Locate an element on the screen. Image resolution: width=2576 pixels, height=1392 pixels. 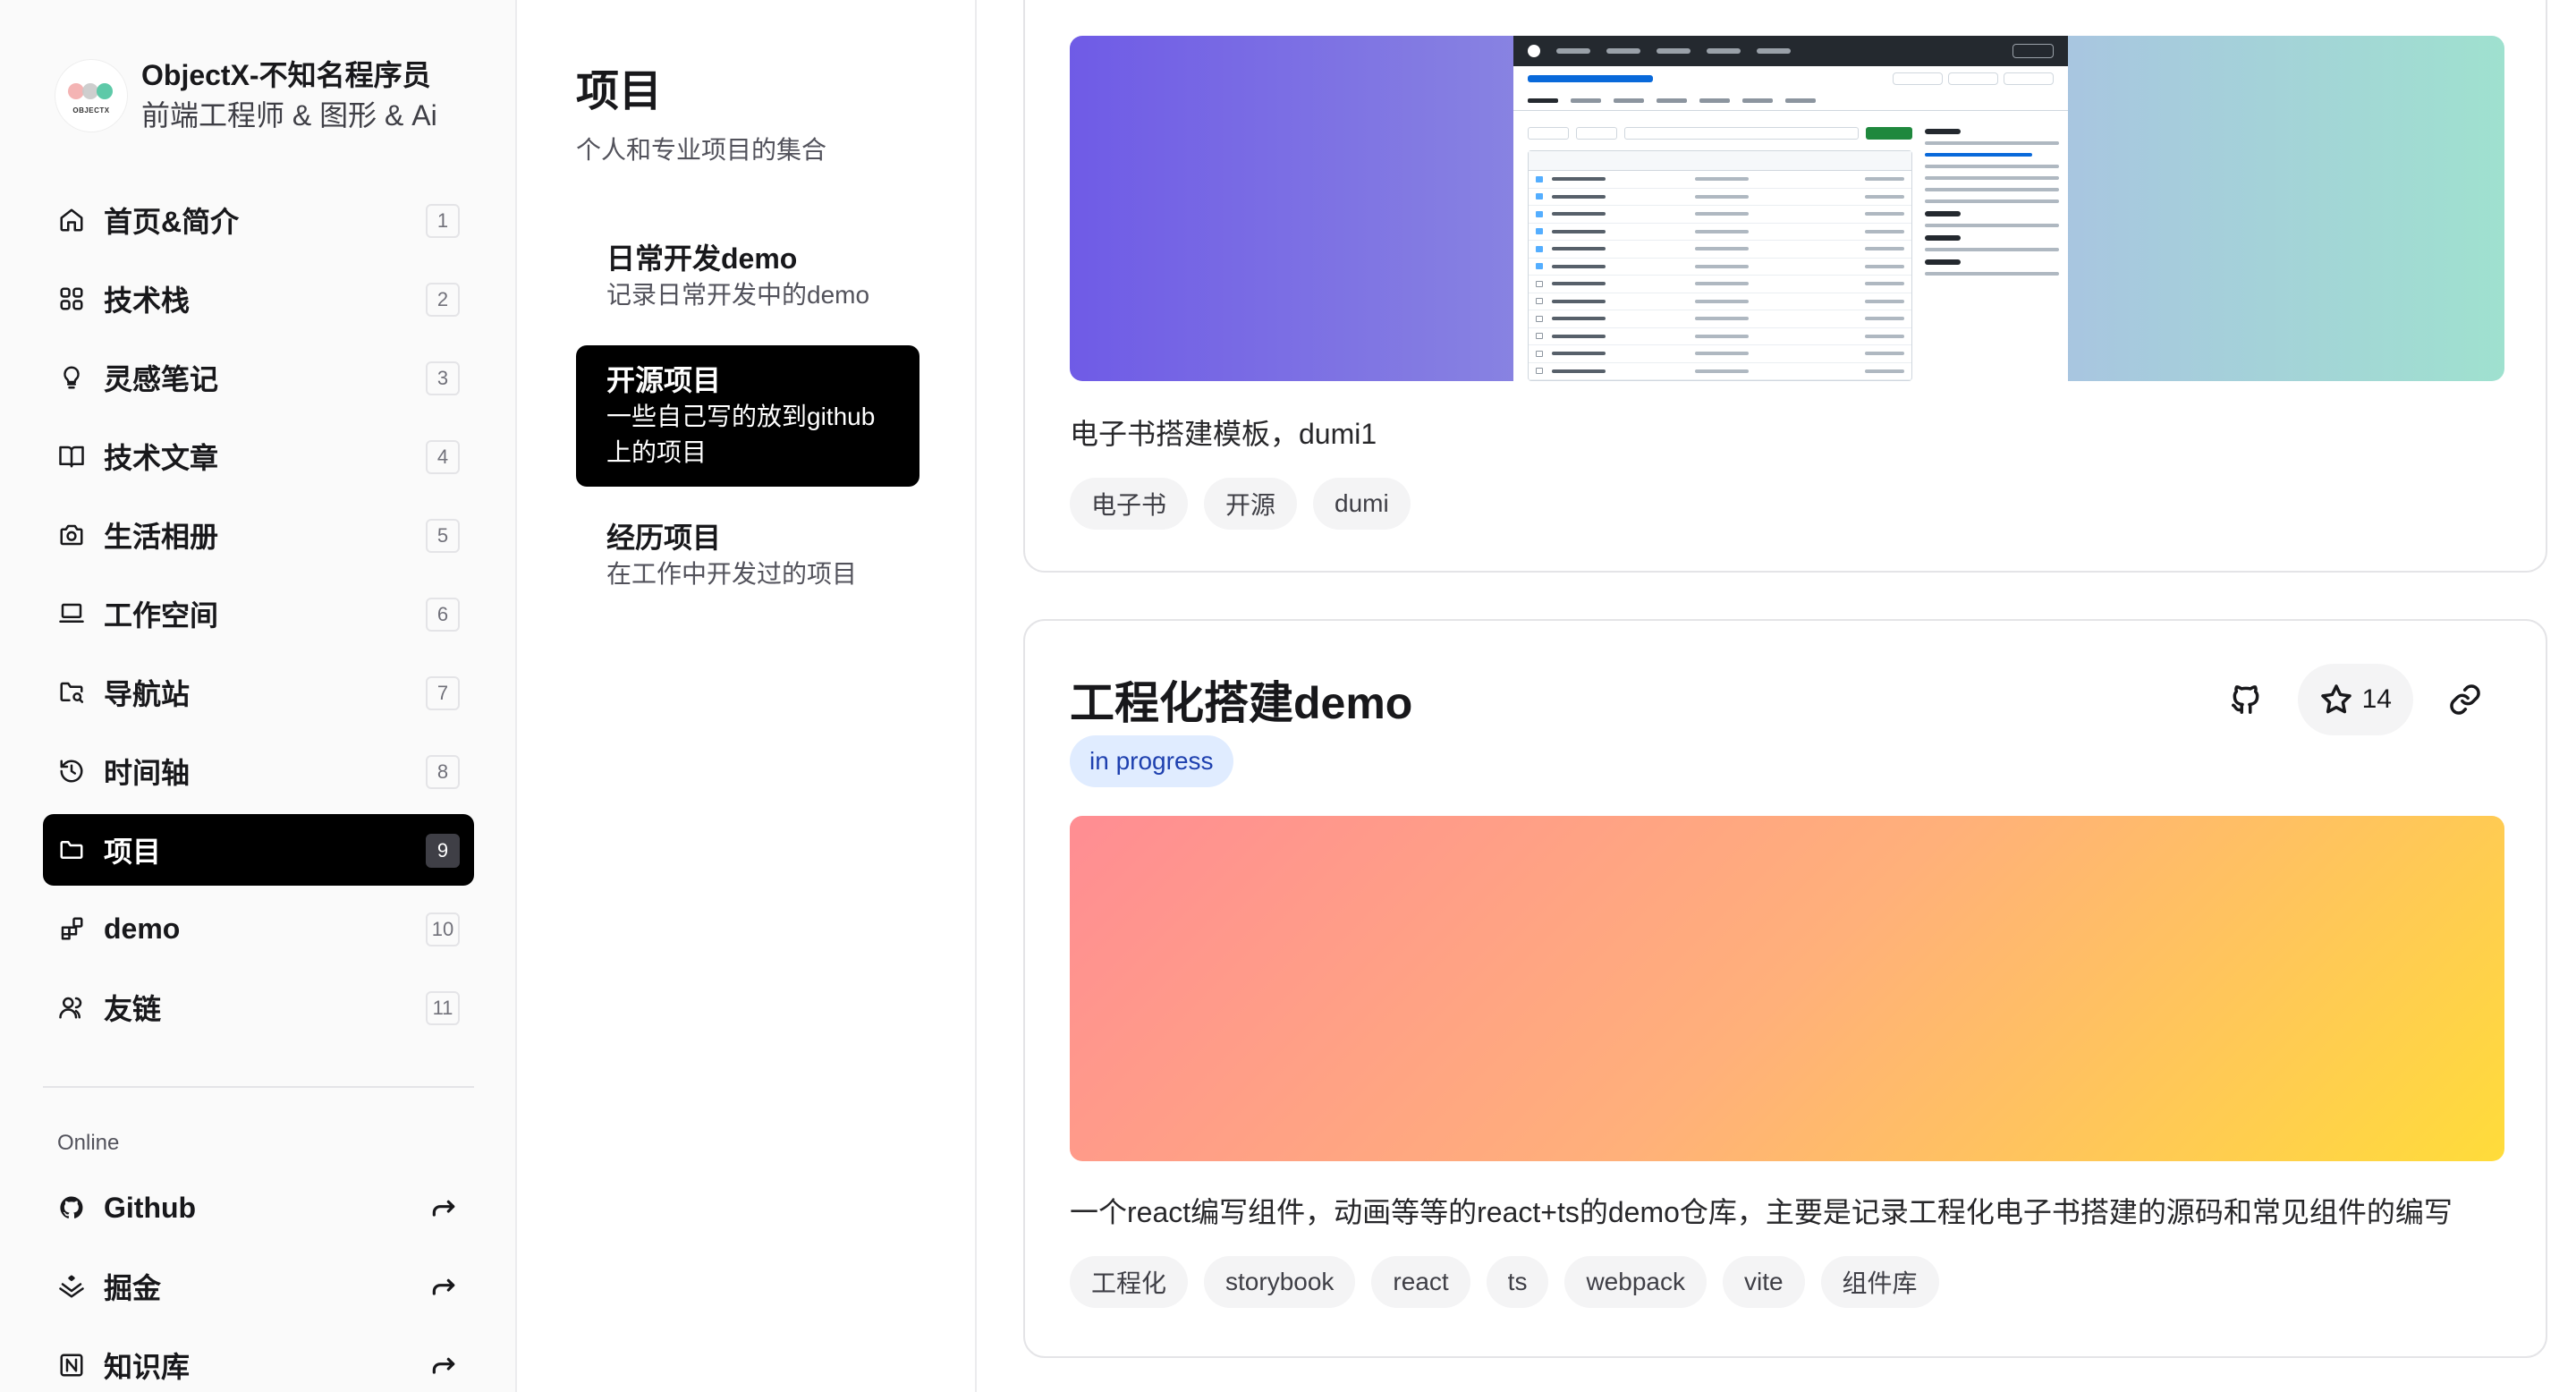
project-tag: 组件库 is located at coordinates (1879, 1282).